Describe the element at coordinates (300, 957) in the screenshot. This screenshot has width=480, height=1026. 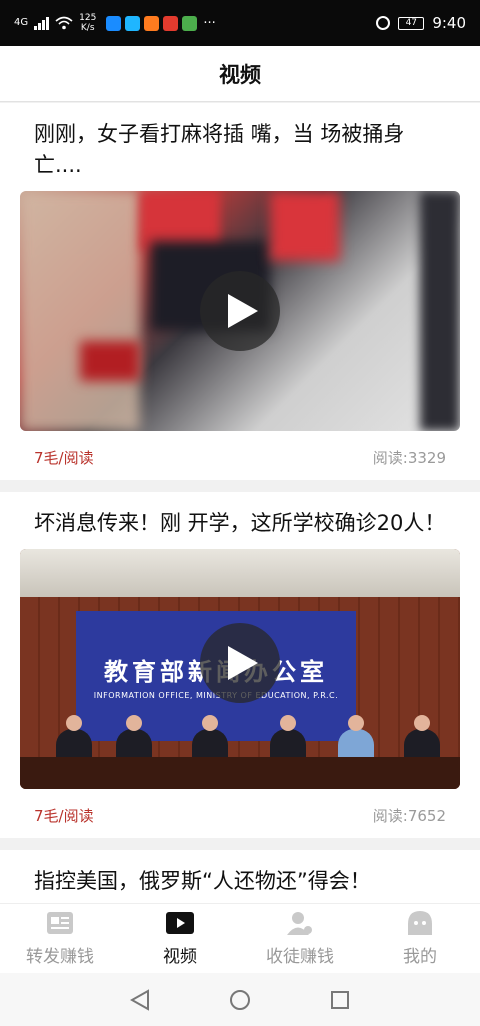
I see `tab-label: 收徒赚钱` at that location.